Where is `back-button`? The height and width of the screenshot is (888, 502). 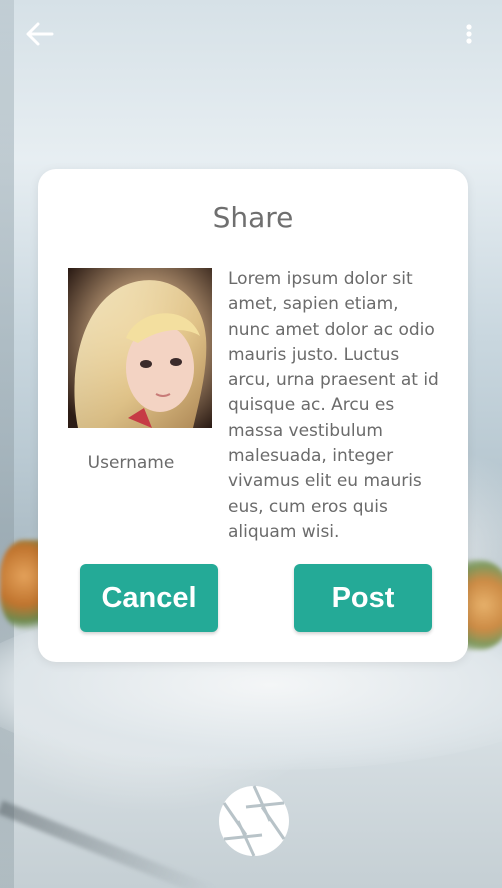 back-button is located at coordinates (40, 36).